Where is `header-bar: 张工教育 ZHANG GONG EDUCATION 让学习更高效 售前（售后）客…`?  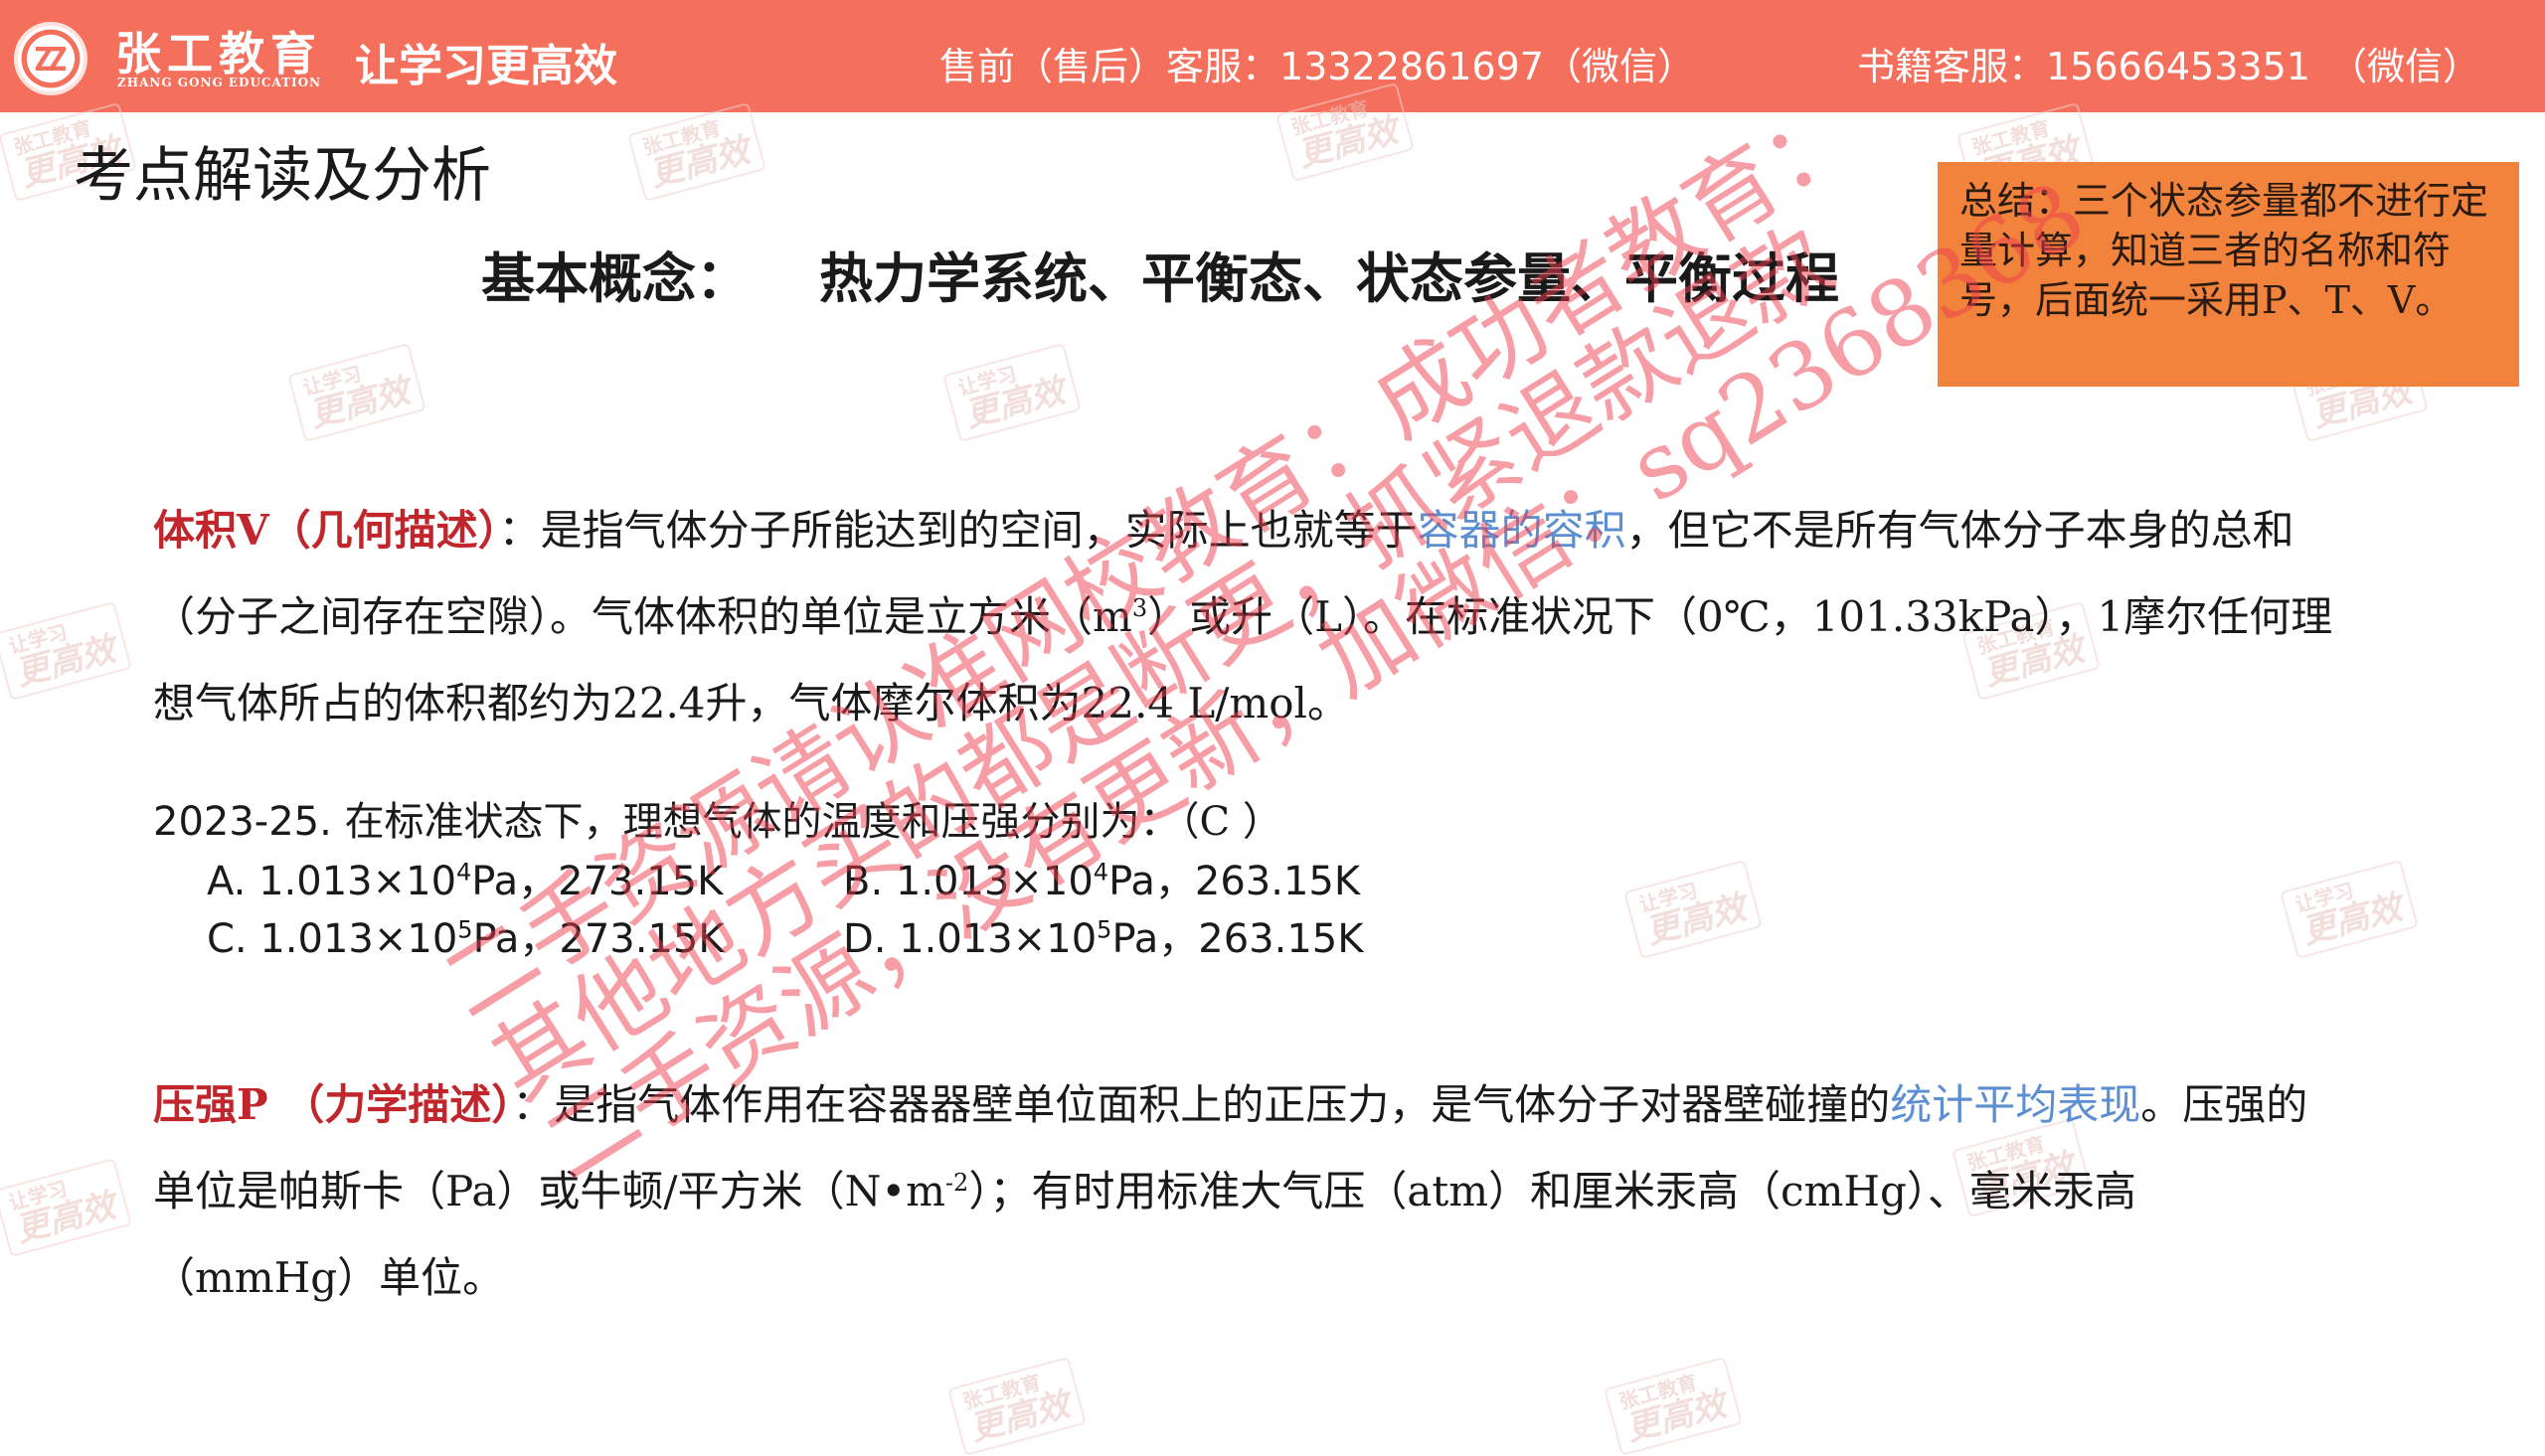 header-bar: 张工教育 ZHANG GONG EDUCATION 让学习更高效 售前（售后）客… is located at coordinates (1272, 56).